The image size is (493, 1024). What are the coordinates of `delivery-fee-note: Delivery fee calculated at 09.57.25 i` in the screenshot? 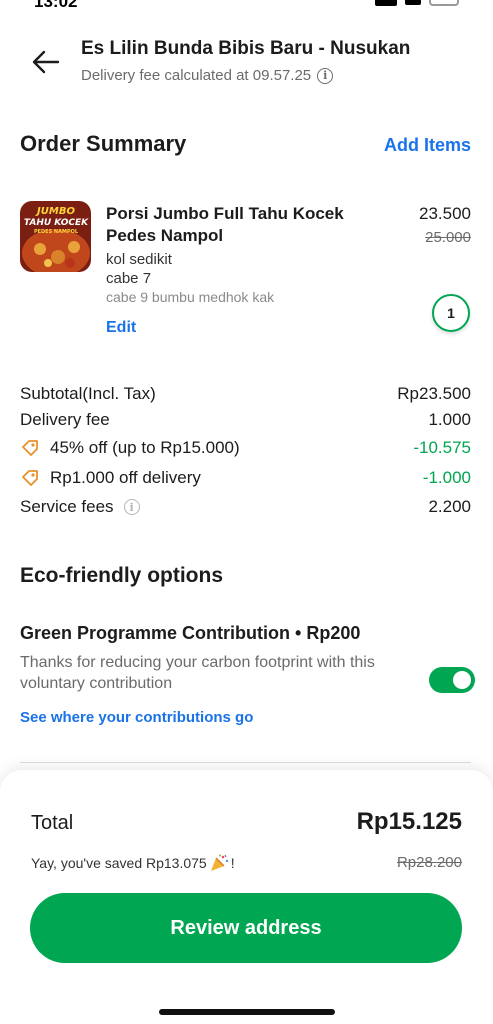 It's located at (207, 75).